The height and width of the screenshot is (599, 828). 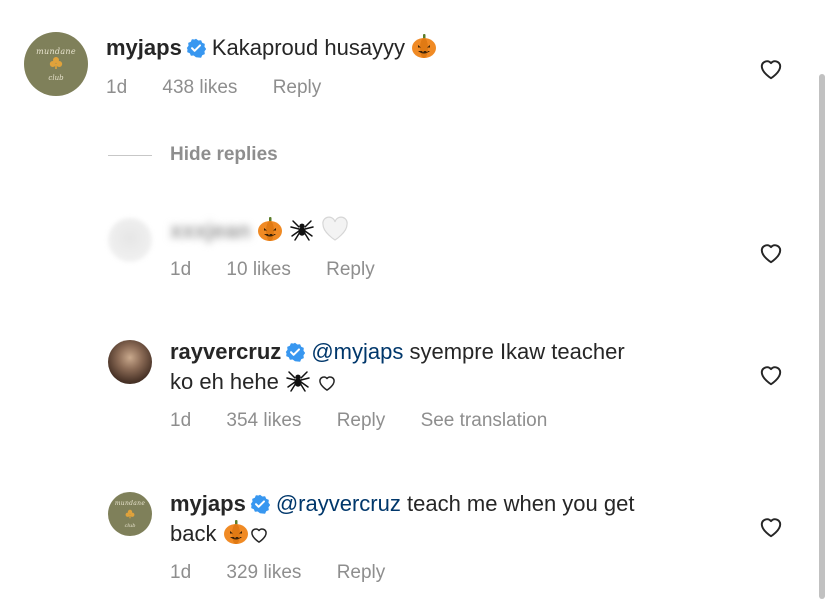 I want to click on comment-likes: 438 likes, so click(x=199, y=87).